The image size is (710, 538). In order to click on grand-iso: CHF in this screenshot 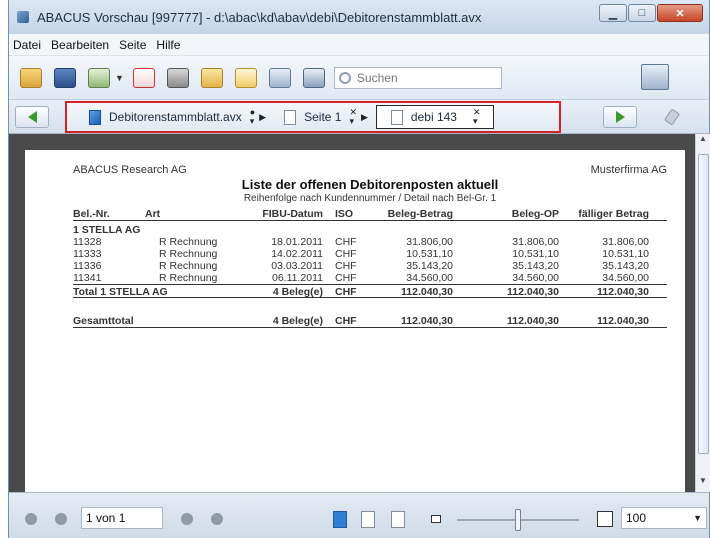, I will do `click(346, 321)`.